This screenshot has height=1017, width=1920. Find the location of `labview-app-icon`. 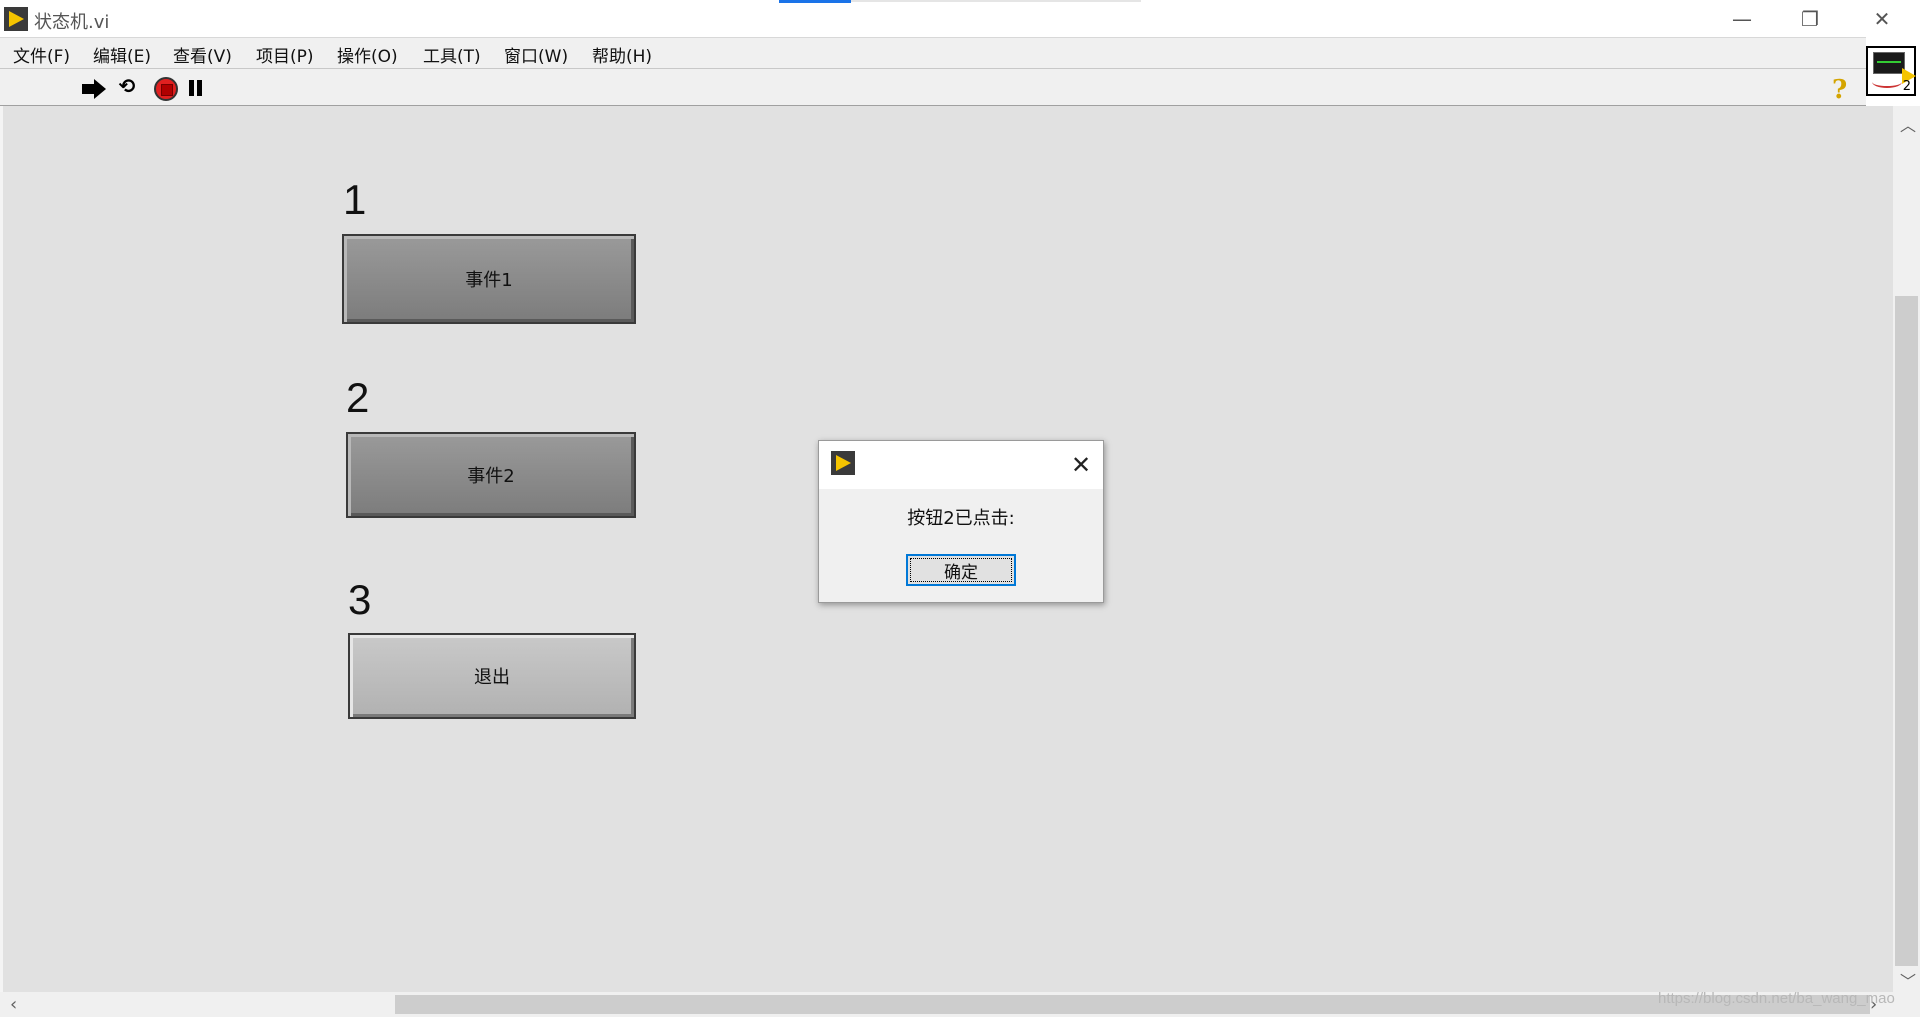

labview-app-icon is located at coordinates (16, 19).